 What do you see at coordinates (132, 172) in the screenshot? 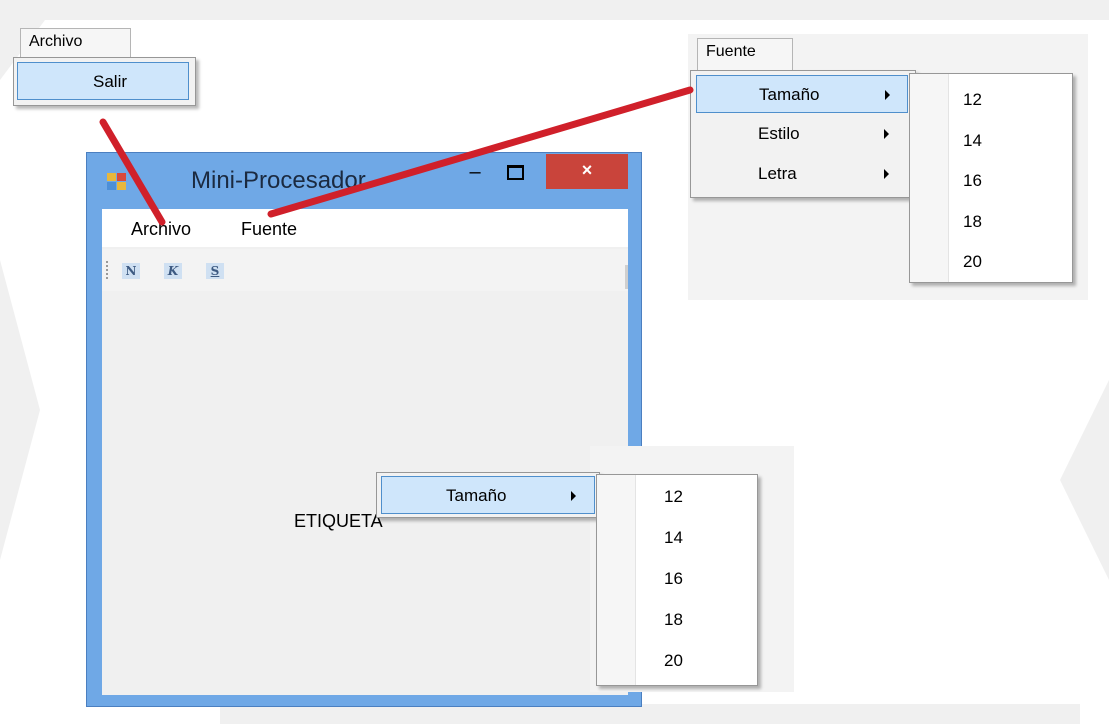
I see `connector-archivo` at bounding box center [132, 172].